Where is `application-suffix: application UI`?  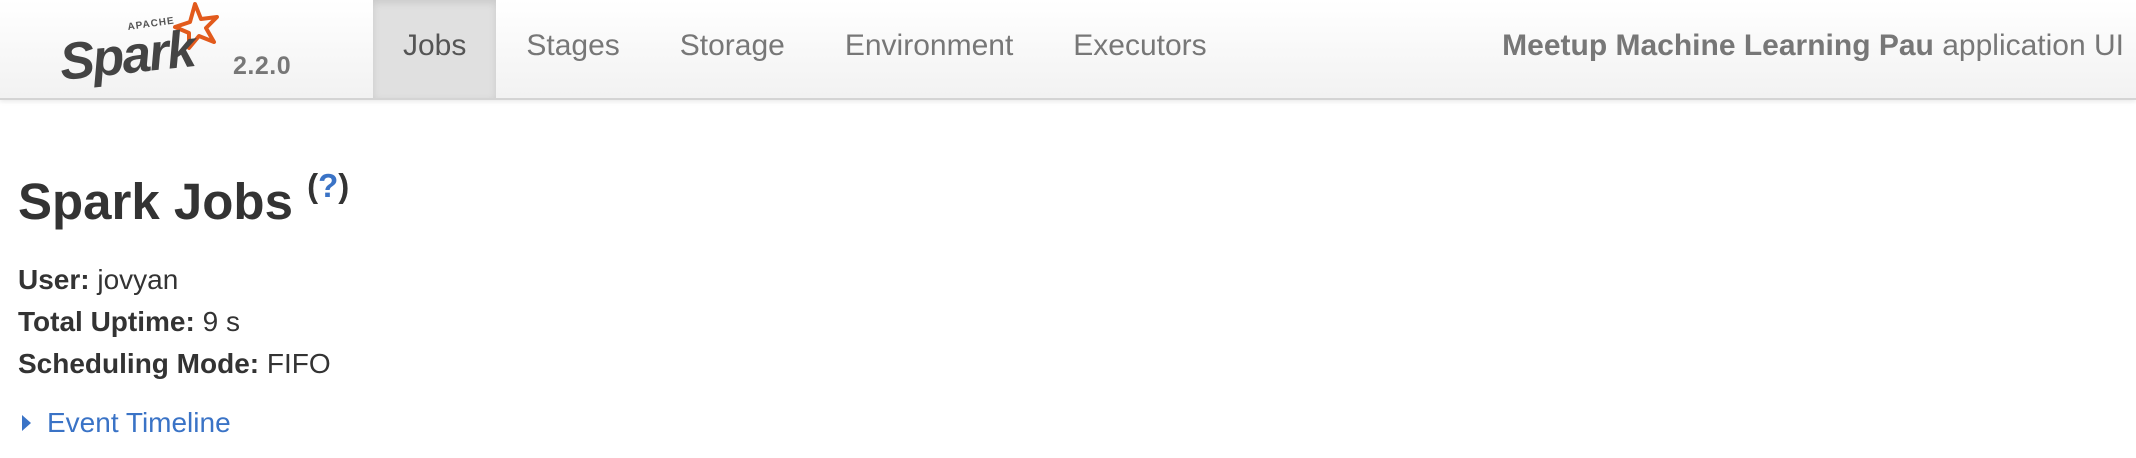
application-suffix: application UI is located at coordinates (2033, 45).